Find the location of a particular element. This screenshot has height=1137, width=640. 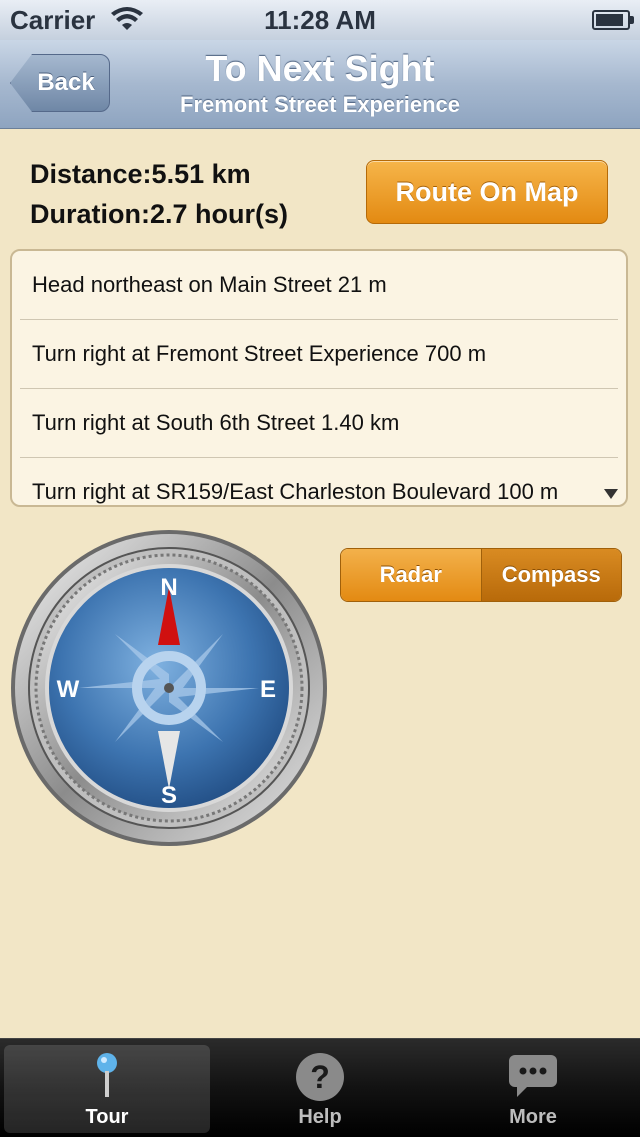

compass-dial: N S E W is located at coordinates (169, 690).